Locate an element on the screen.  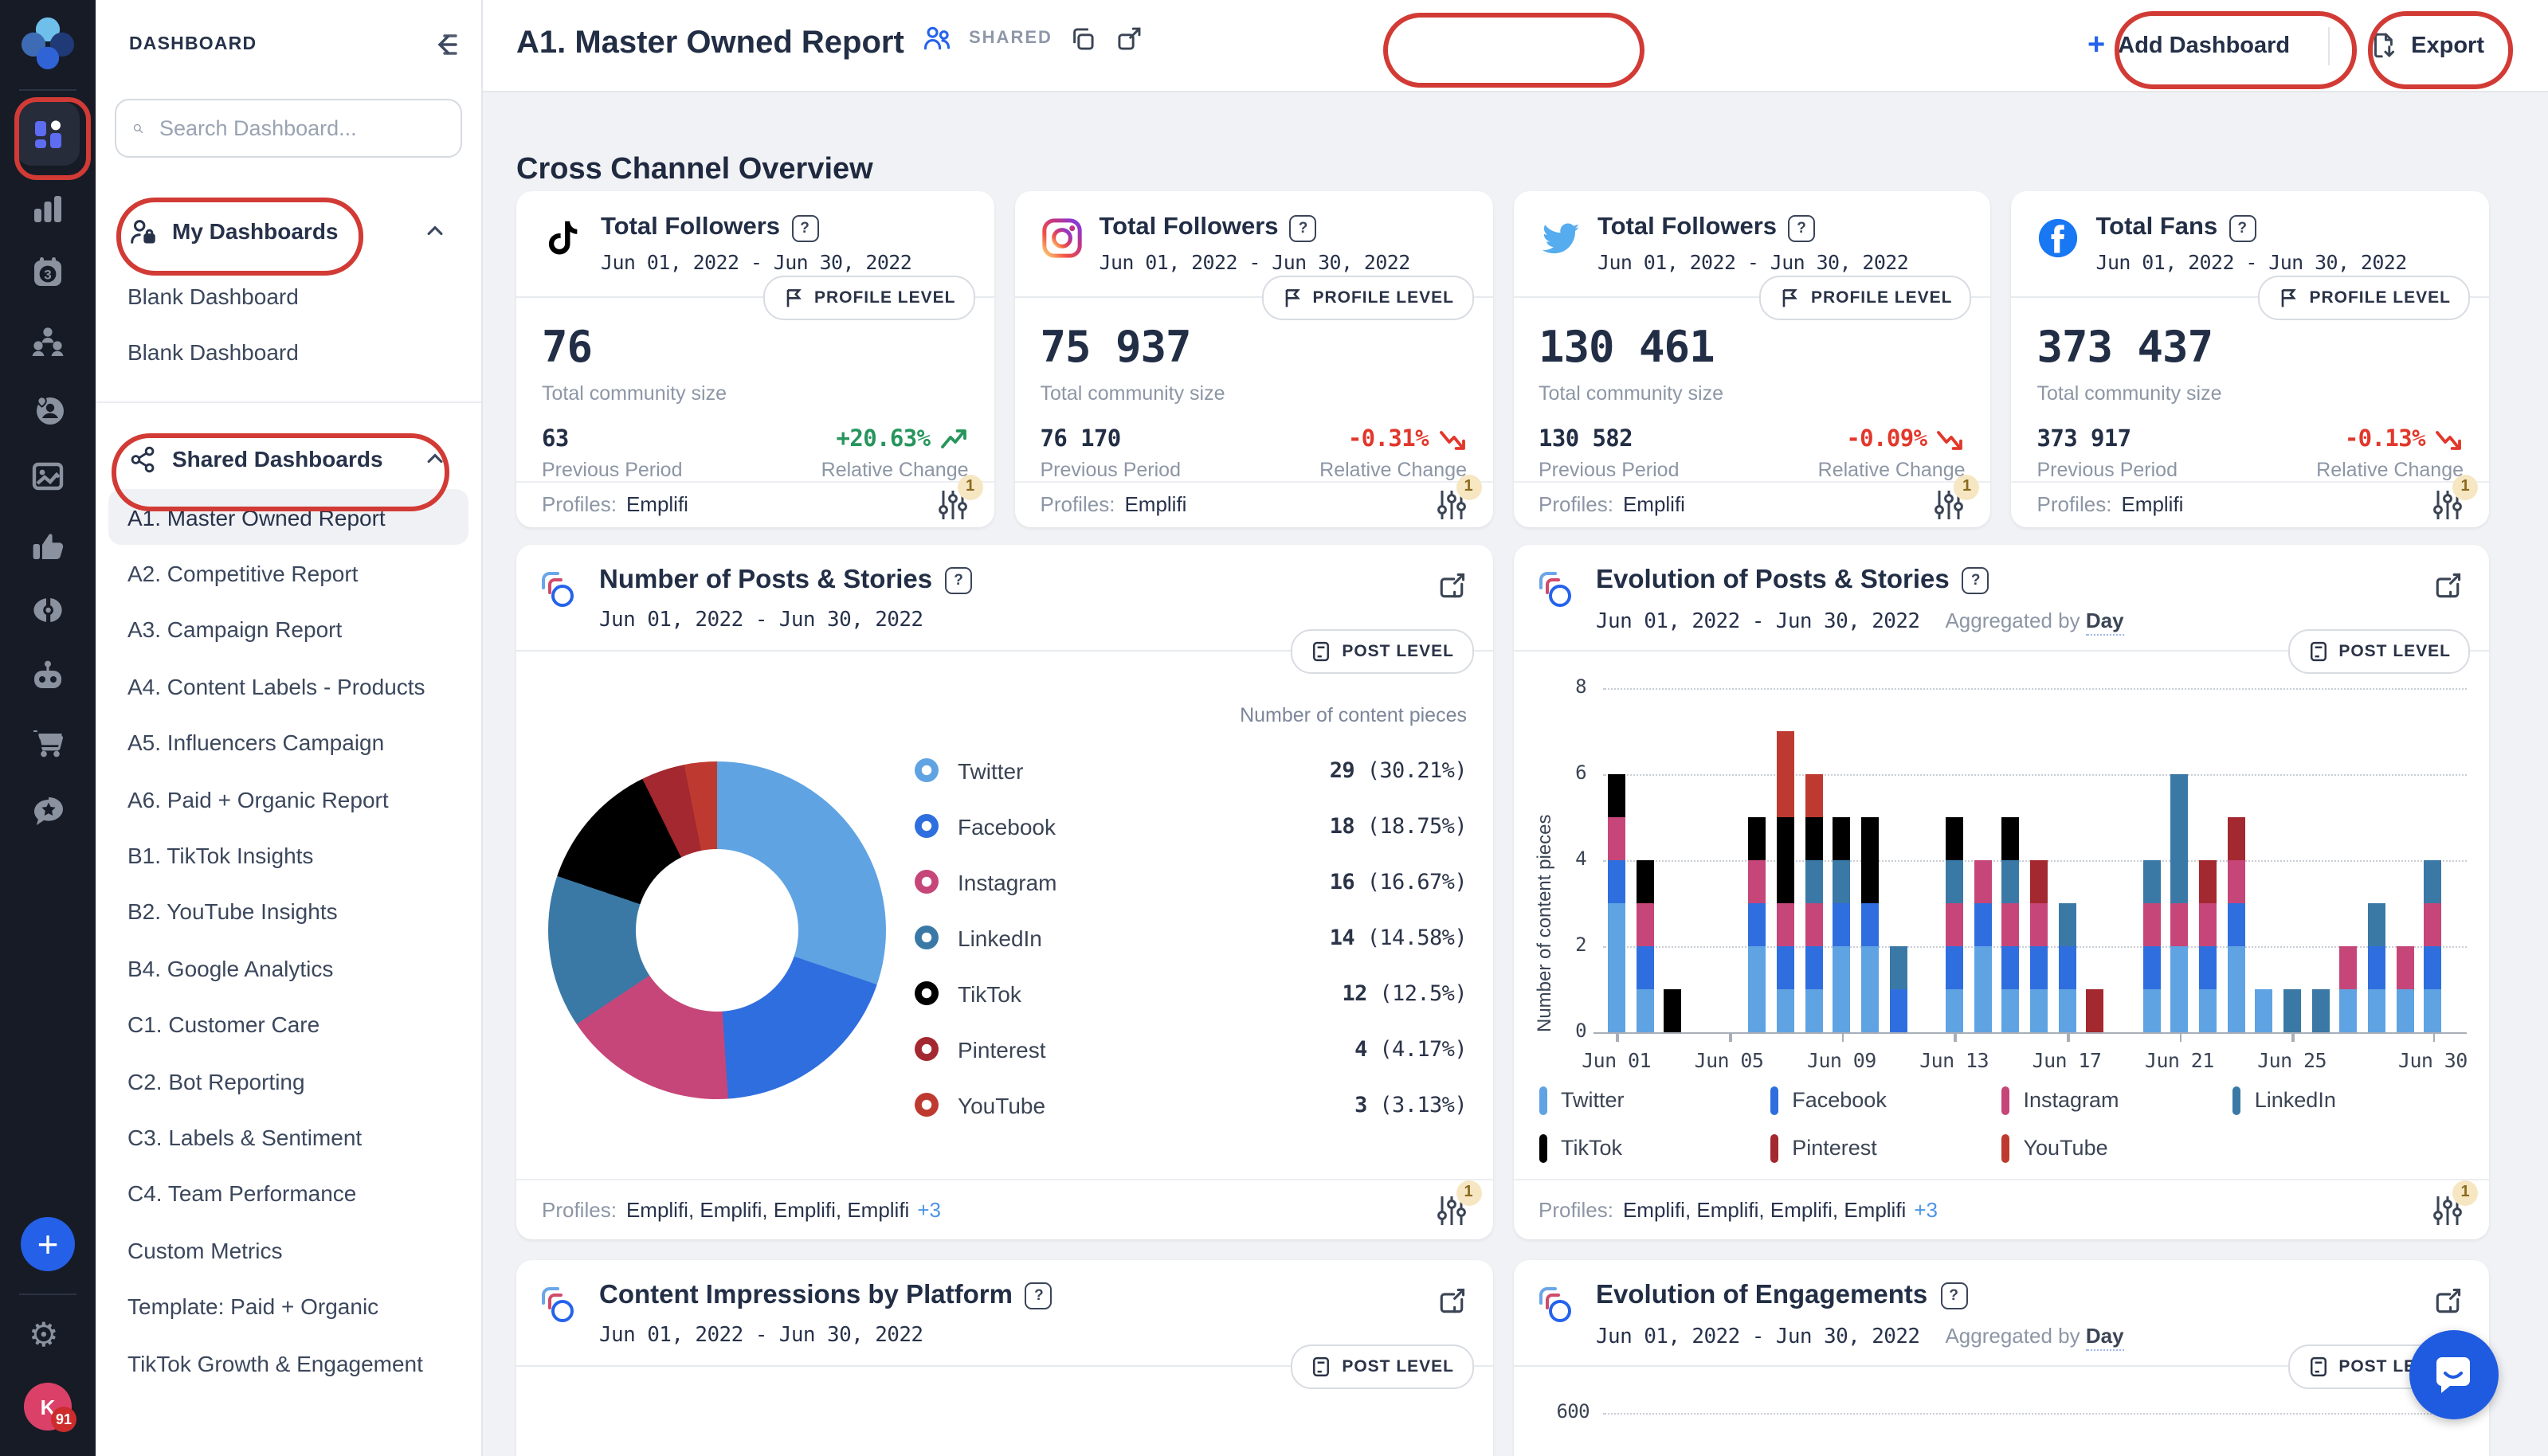
legend-item-instagram: Instagram 16 (16.67%) is located at coordinates (1191, 882).